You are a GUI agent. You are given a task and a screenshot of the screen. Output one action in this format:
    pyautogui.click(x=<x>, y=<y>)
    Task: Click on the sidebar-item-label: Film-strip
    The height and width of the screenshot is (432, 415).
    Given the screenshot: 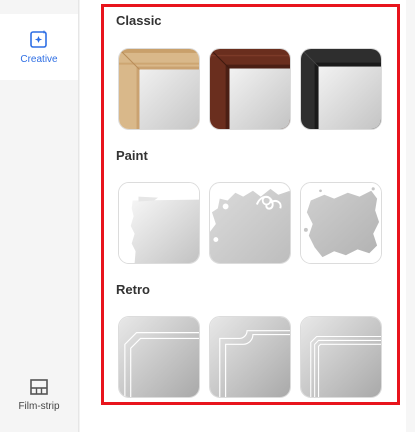 What is the action you would take?
    pyautogui.click(x=39, y=406)
    